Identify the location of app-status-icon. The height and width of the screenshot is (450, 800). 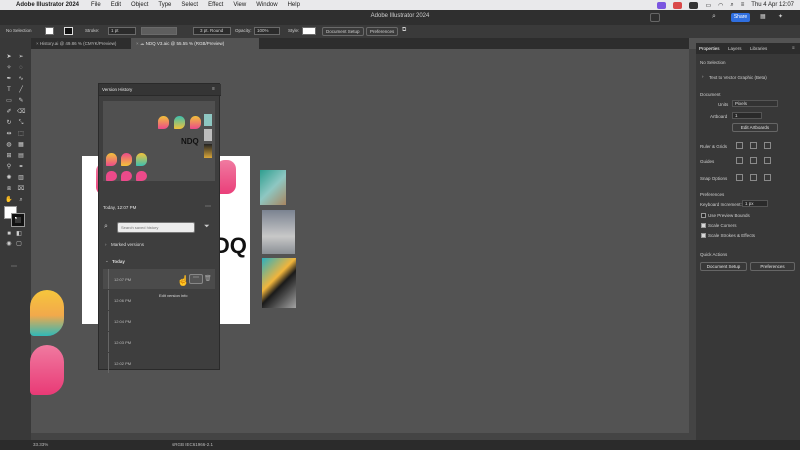
(694, 5).